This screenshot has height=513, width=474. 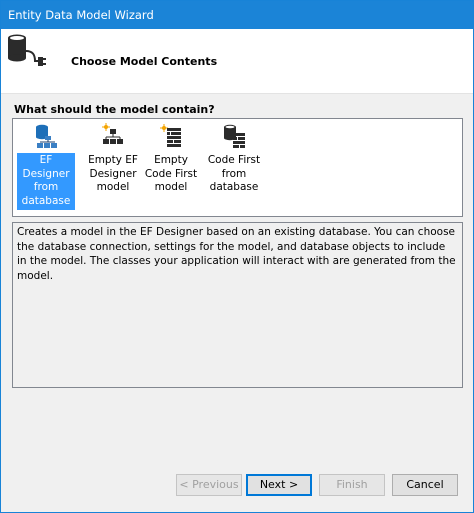 What do you see at coordinates (279, 485) in the screenshot?
I see `next-button: Next >` at bounding box center [279, 485].